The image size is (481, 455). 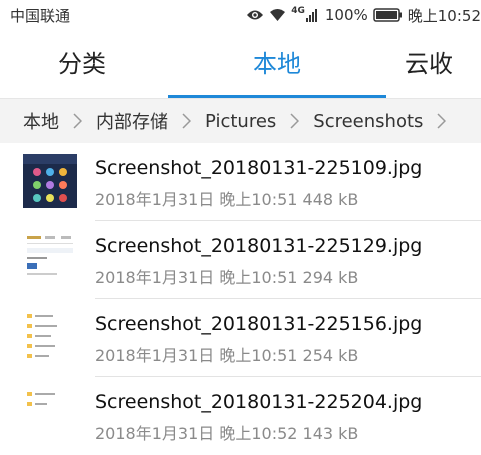 I want to click on eye-icon, so click(x=255, y=15).